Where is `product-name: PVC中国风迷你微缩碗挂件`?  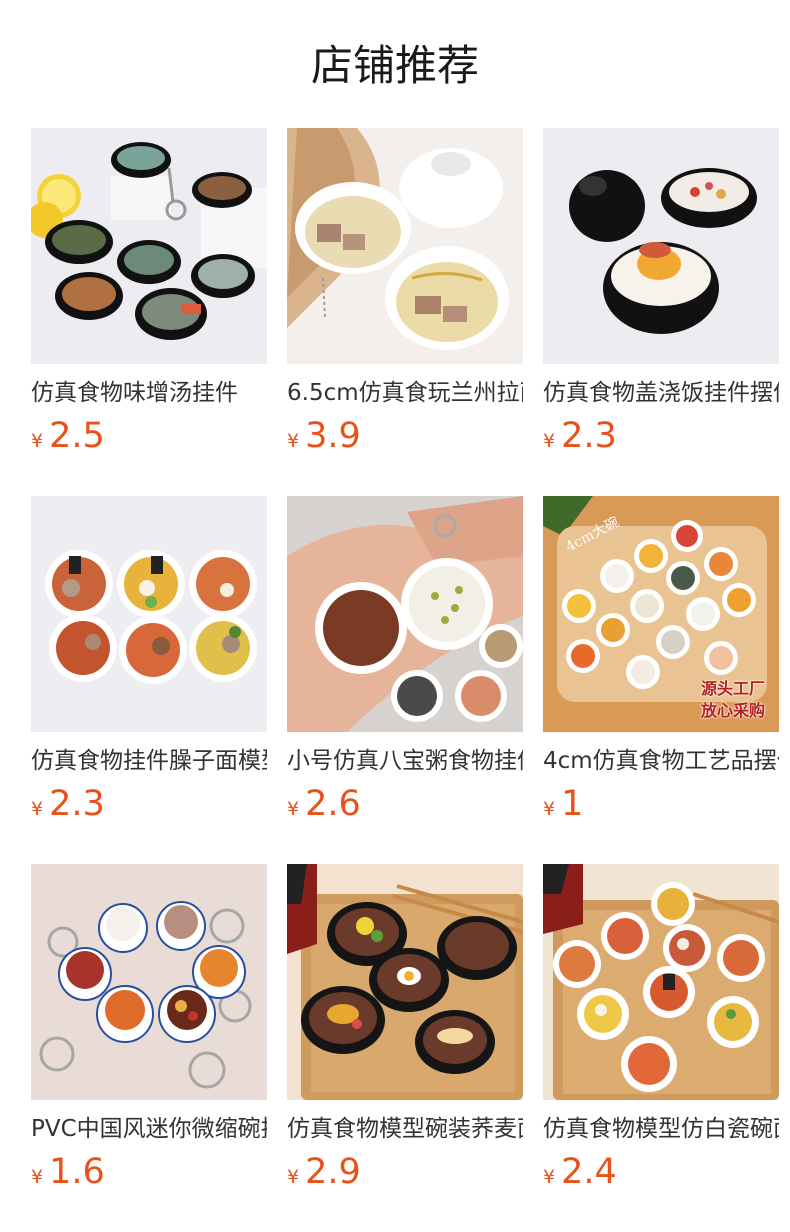
product-name: PVC中国风迷你微缩碗挂件 is located at coordinates (149, 1129).